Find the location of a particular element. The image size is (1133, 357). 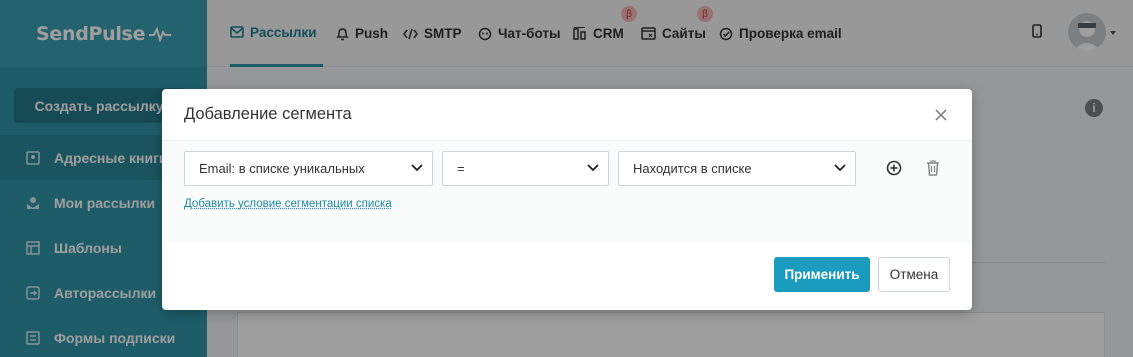

value-select: Находится в списке is located at coordinates (737, 168).